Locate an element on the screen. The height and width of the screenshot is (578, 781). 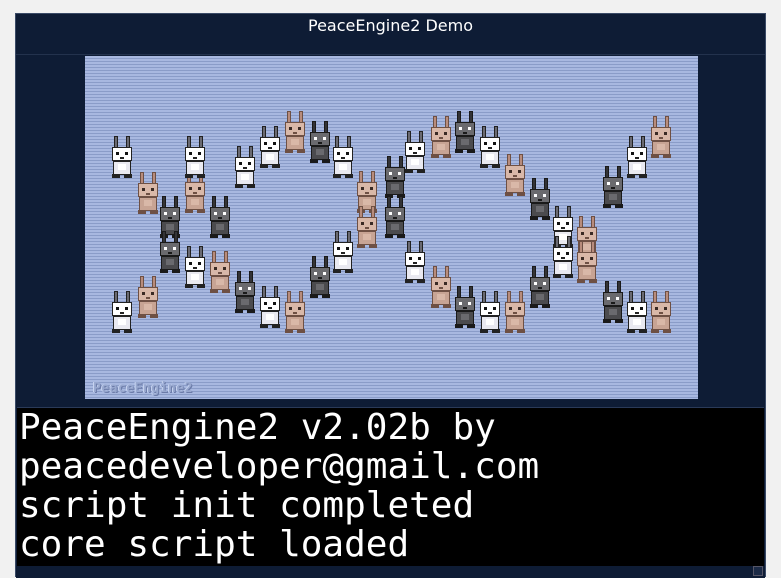
engine-watermark: PeaceEngine2 is located at coordinates (143, 388).